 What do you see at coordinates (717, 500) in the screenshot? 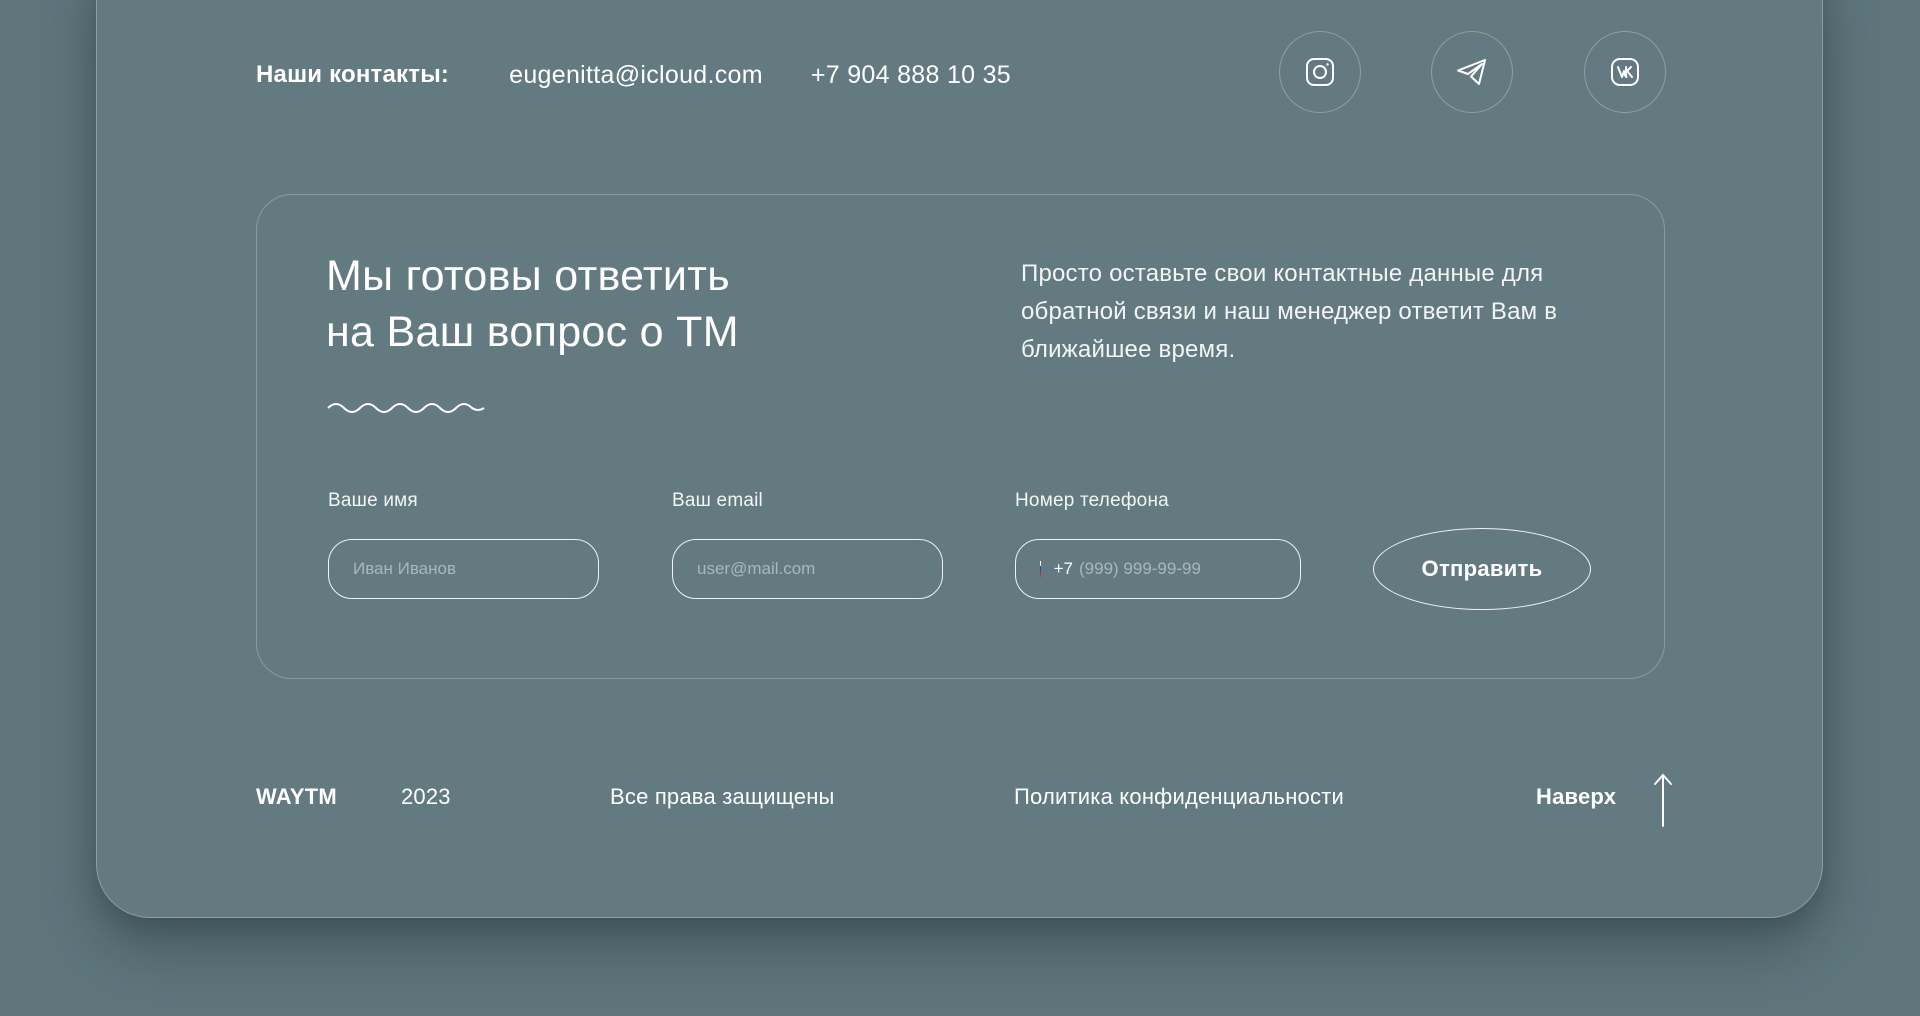
I see `email-label: Ваш email` at bounding box center [717, 500].